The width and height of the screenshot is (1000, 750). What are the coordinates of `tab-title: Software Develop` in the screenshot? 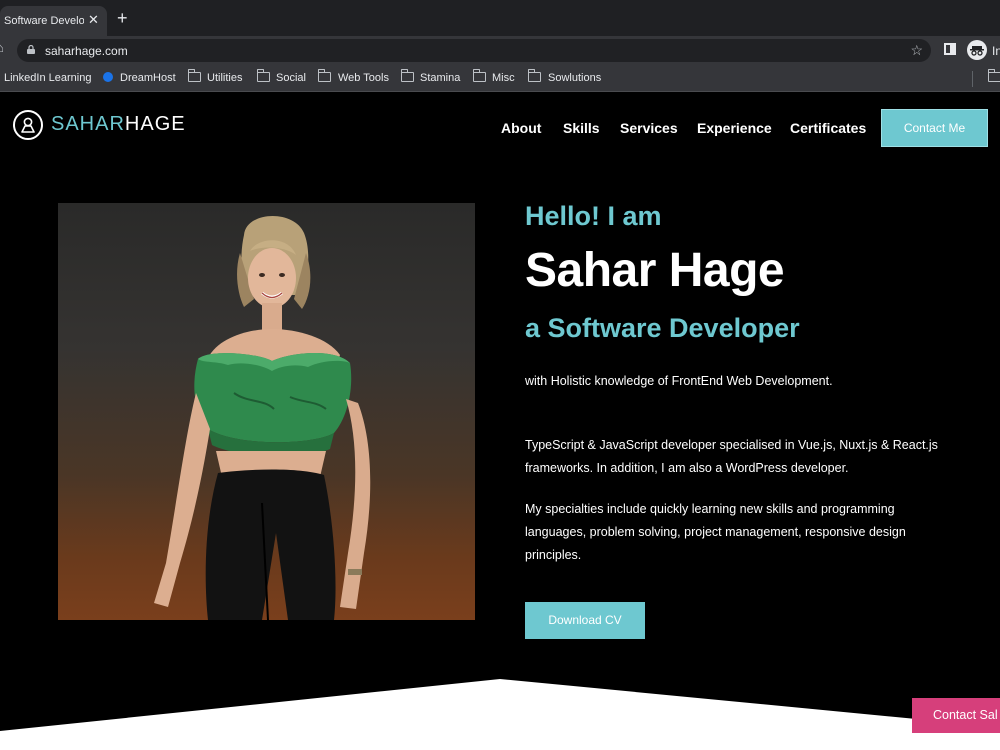 It's located at (44, 21).